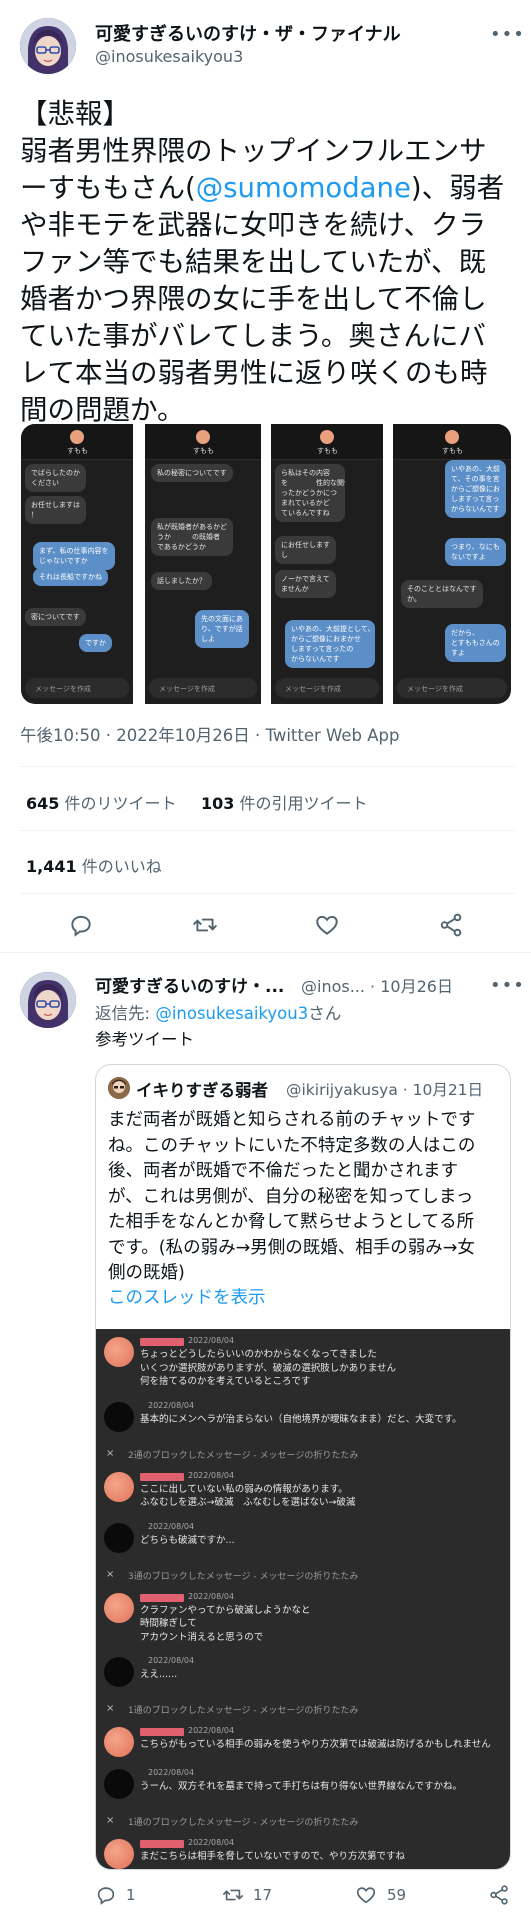 The width and height of the screenshot is (531, 1920). What do you see at coordinates (48, 46) in the screenshot?
I see `author-avatar` at bounding box center [48, 46].